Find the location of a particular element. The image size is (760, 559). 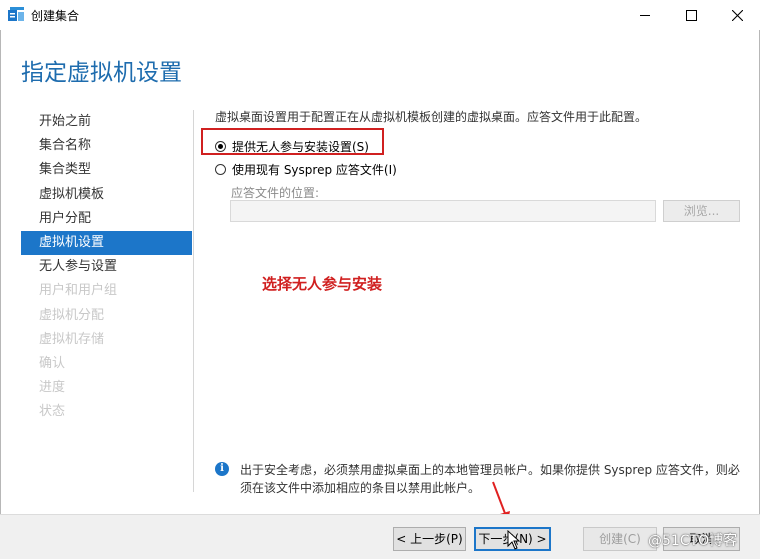

nav-item-2: 集合类型 is located at coordinates (106, 170).